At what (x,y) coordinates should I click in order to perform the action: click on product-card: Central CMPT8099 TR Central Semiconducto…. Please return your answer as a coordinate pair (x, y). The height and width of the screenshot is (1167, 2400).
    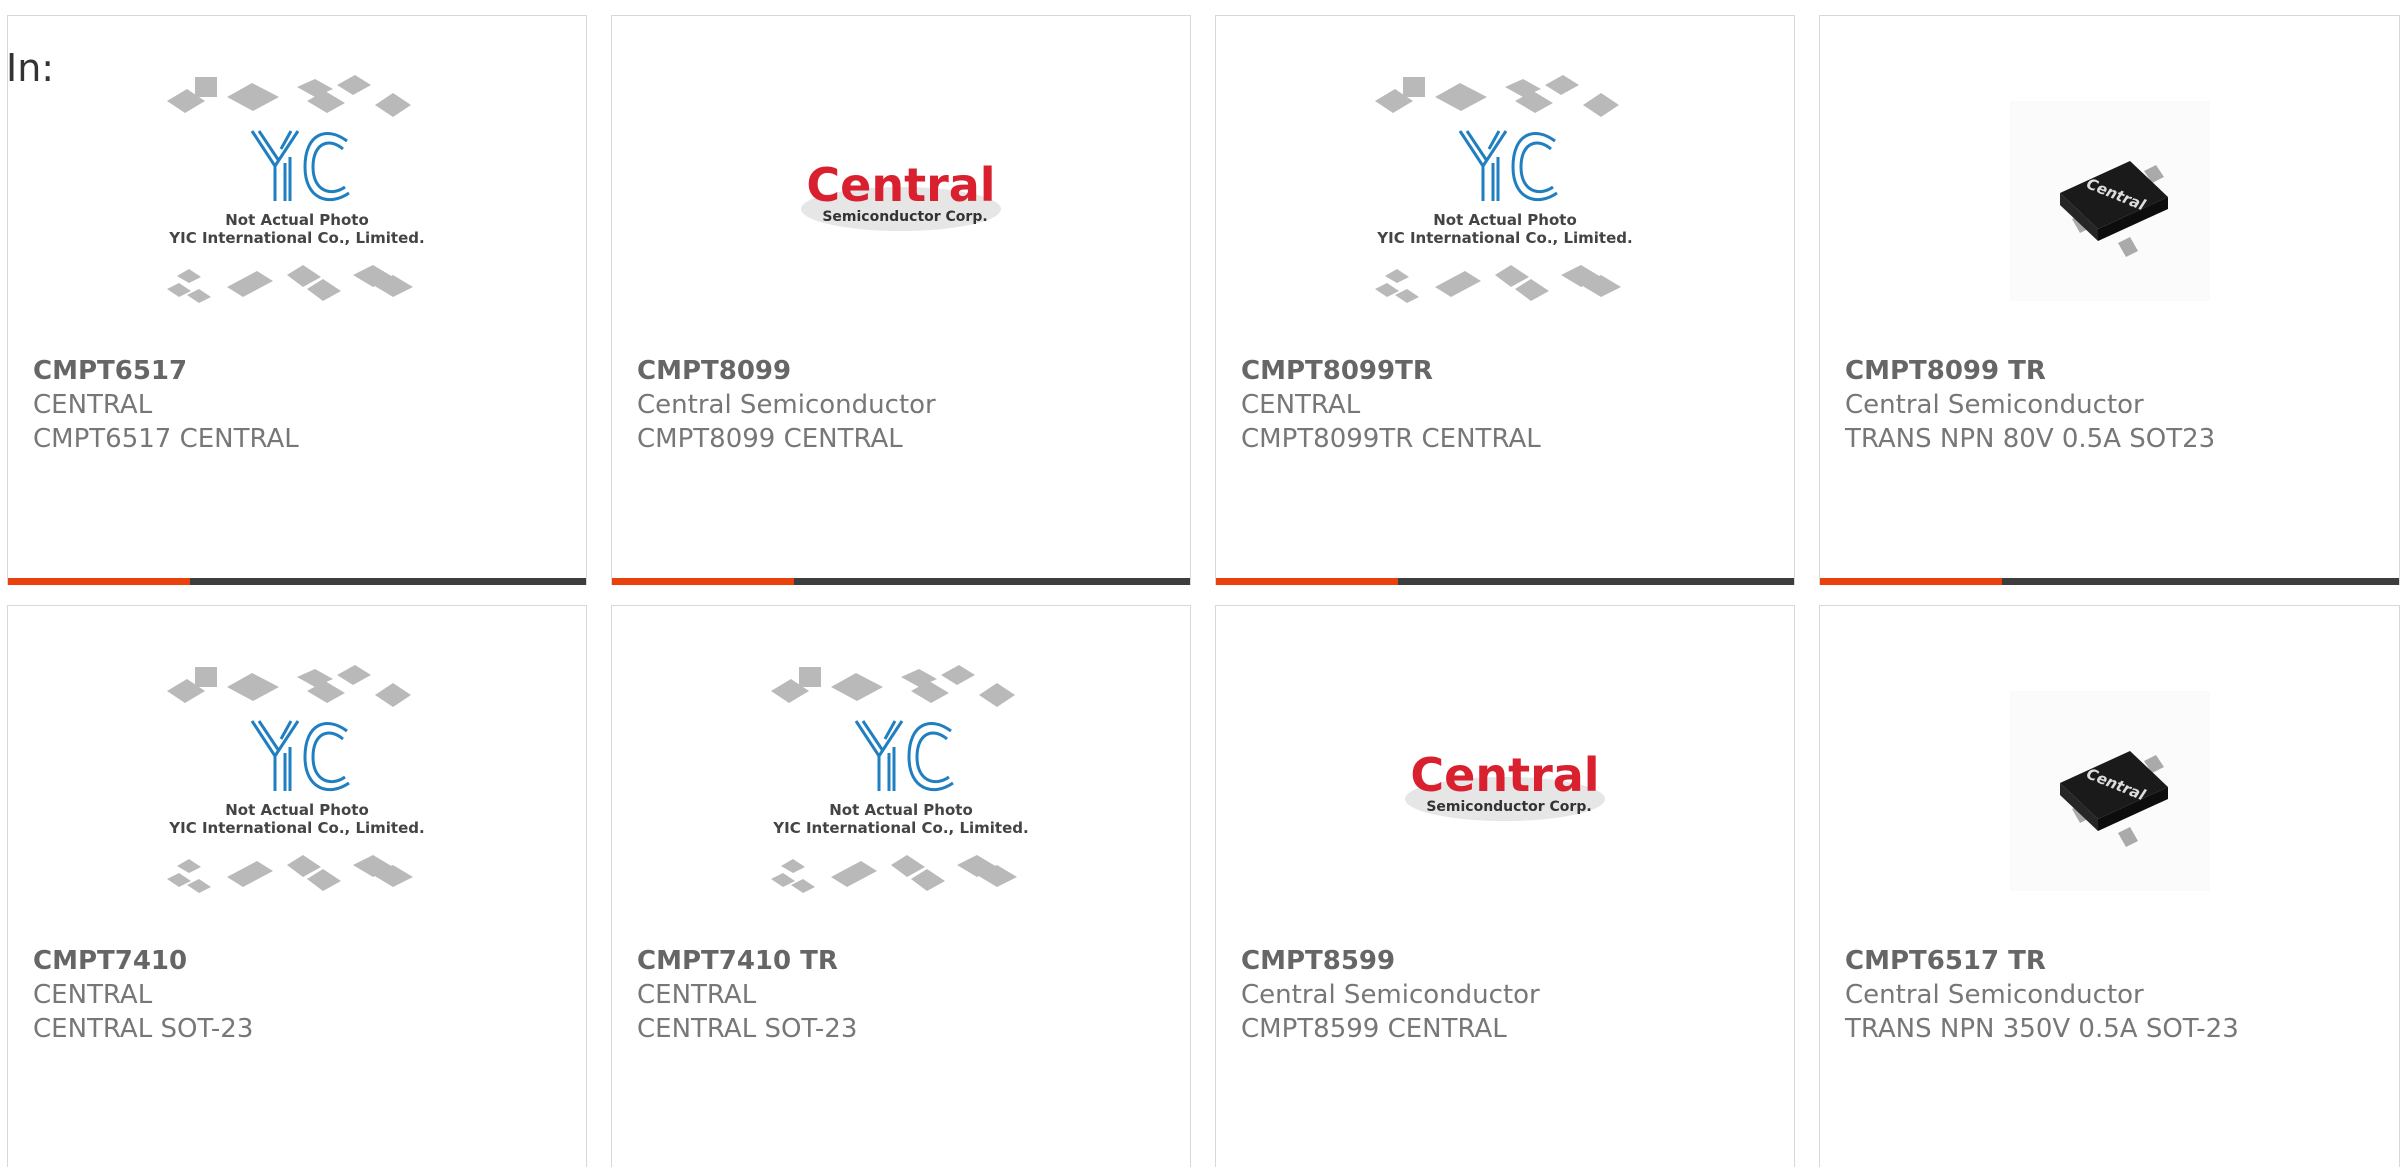
    Looking at the image, I should click on (2109, 300).